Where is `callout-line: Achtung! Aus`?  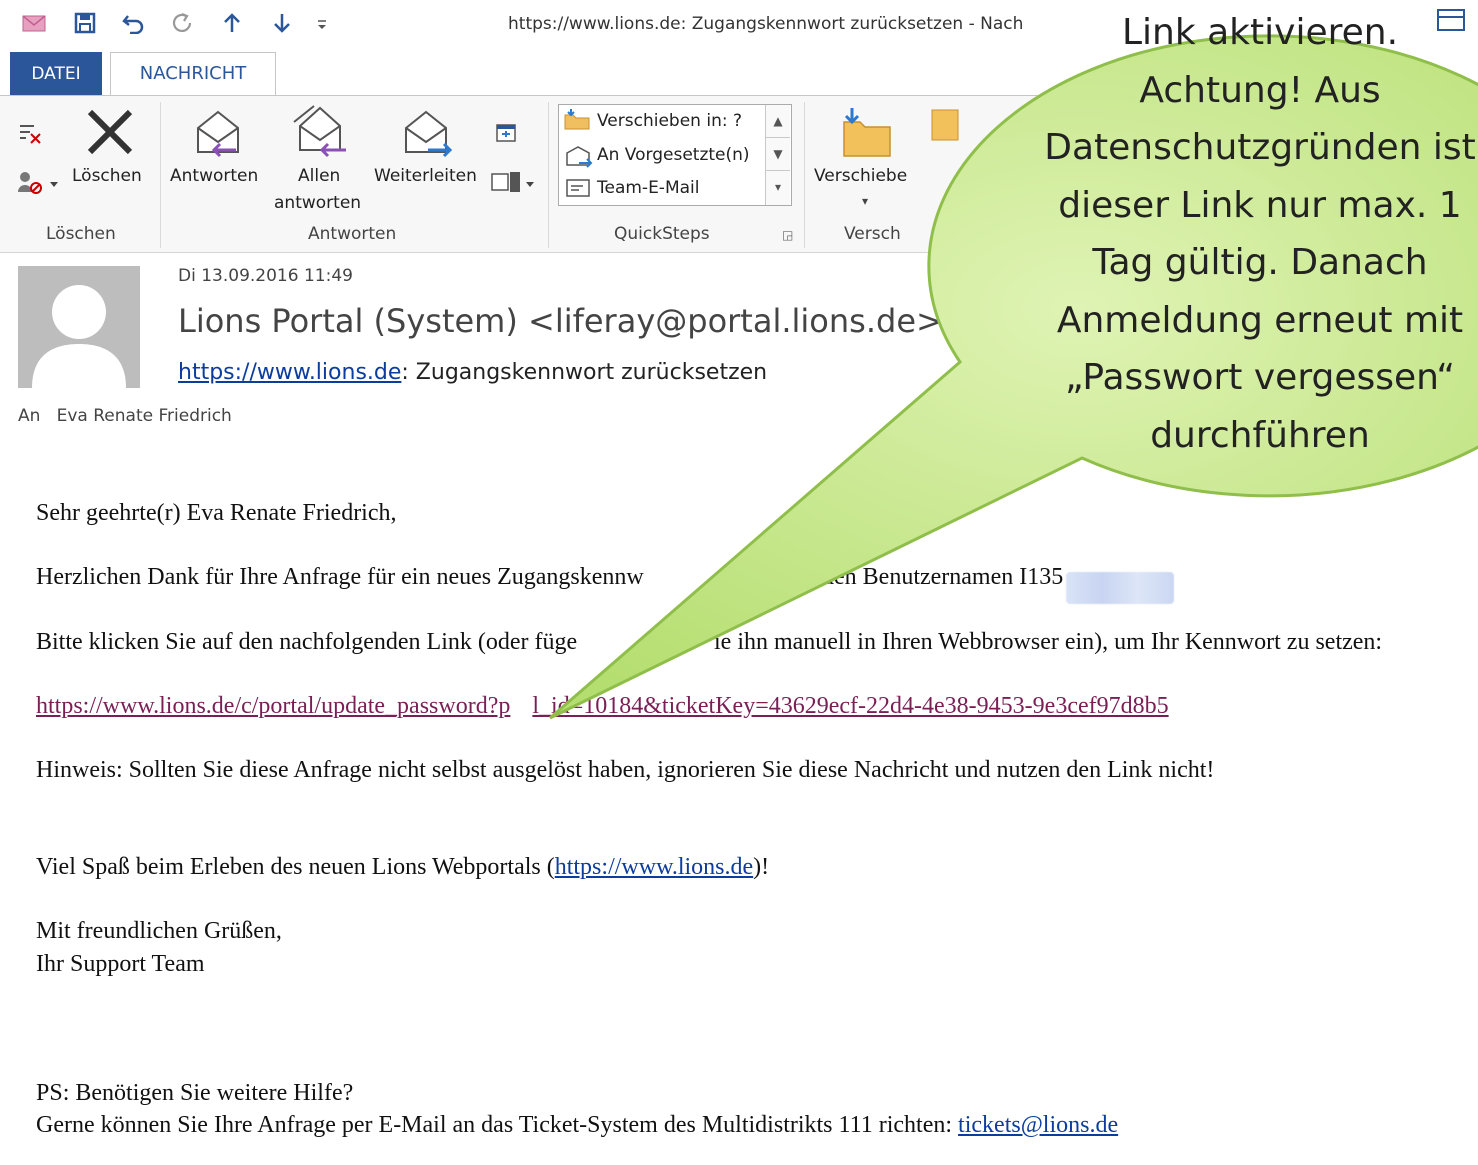 callout-line: Achtung! Aus is located at coordinates (1260, 90).